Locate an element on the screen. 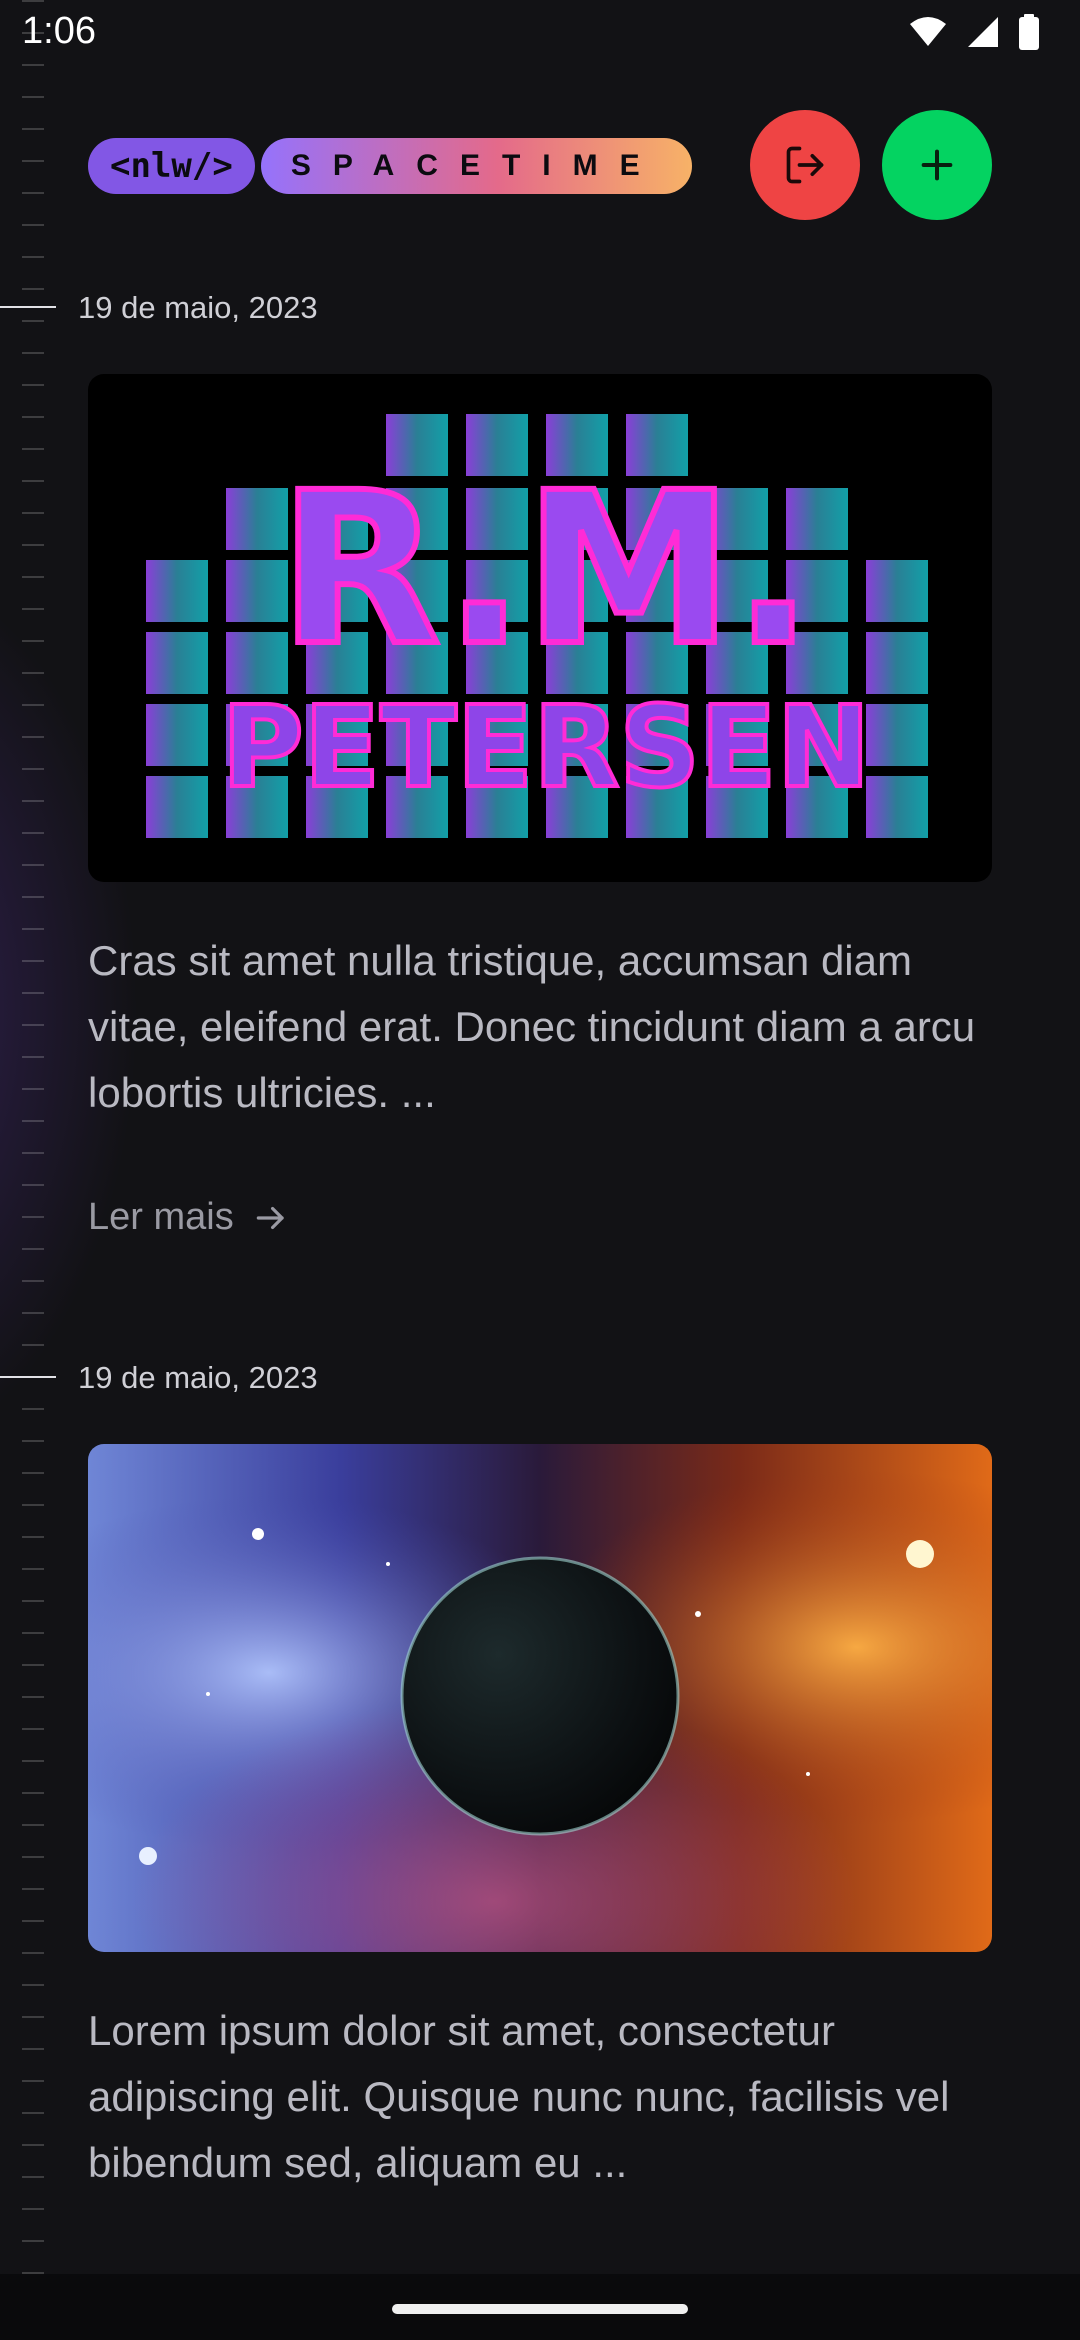  spacetime-wordmark: SPACETIME is located at coordinates (476, 166).